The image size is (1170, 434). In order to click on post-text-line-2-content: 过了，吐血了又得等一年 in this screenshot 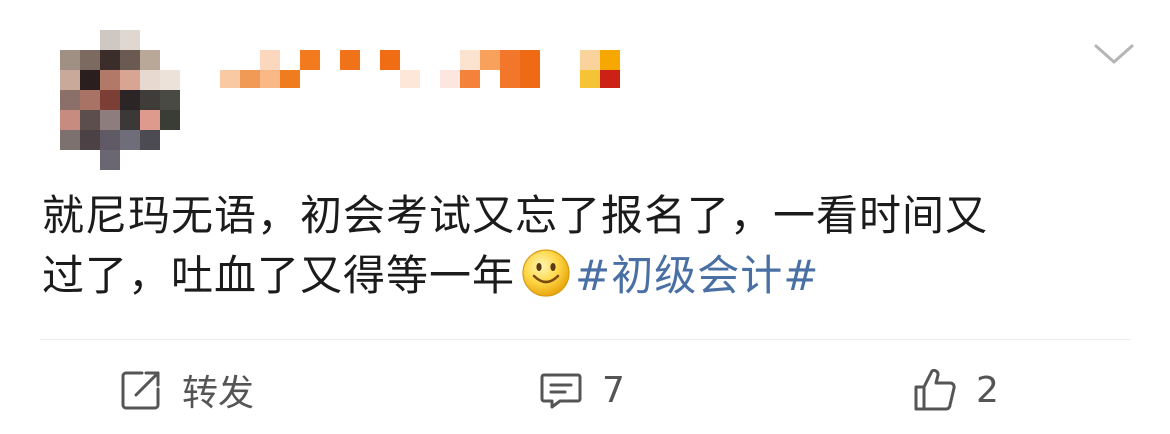, I will do `click(279, 275)`.